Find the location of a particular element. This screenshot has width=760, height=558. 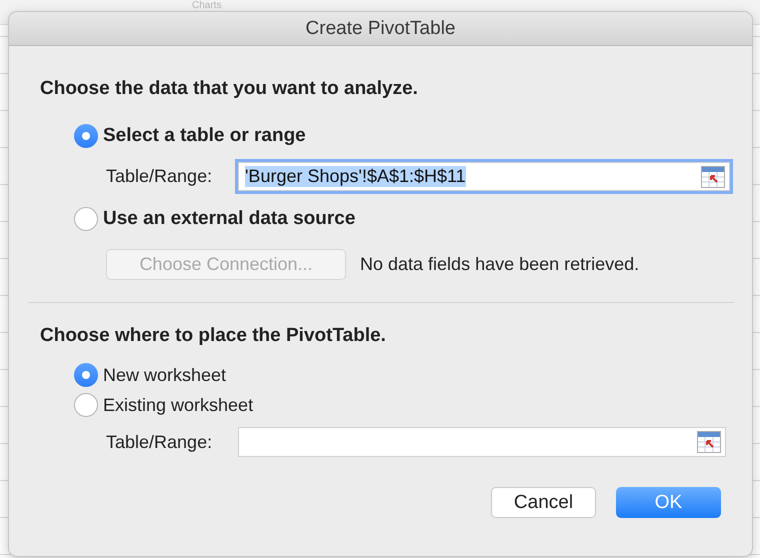

cancel-button: Cancel is located at coordinates (543, 502).